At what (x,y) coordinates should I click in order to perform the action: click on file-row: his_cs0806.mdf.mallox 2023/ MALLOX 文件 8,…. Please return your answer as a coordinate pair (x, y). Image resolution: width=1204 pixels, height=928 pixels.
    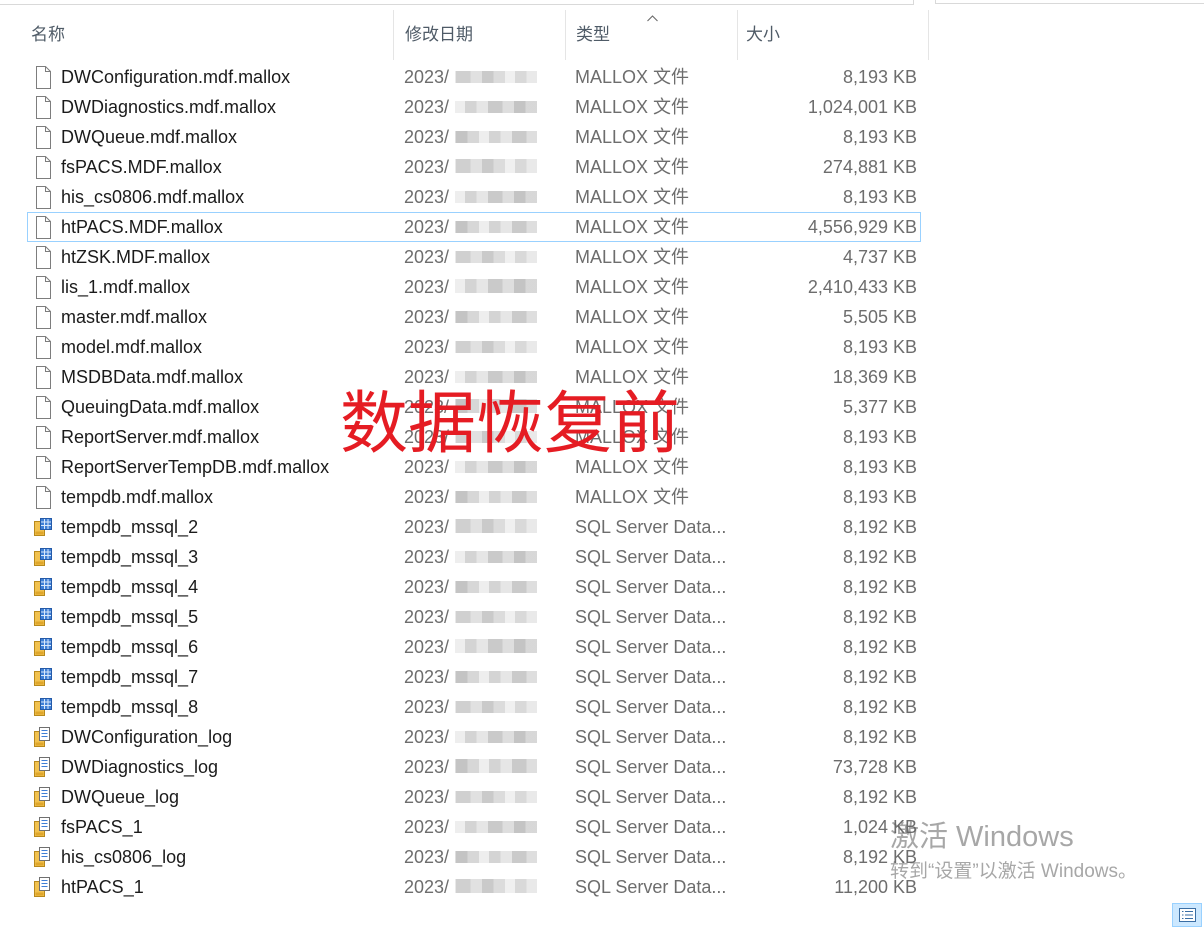
    Looking at the image, I should click on (474, 197).